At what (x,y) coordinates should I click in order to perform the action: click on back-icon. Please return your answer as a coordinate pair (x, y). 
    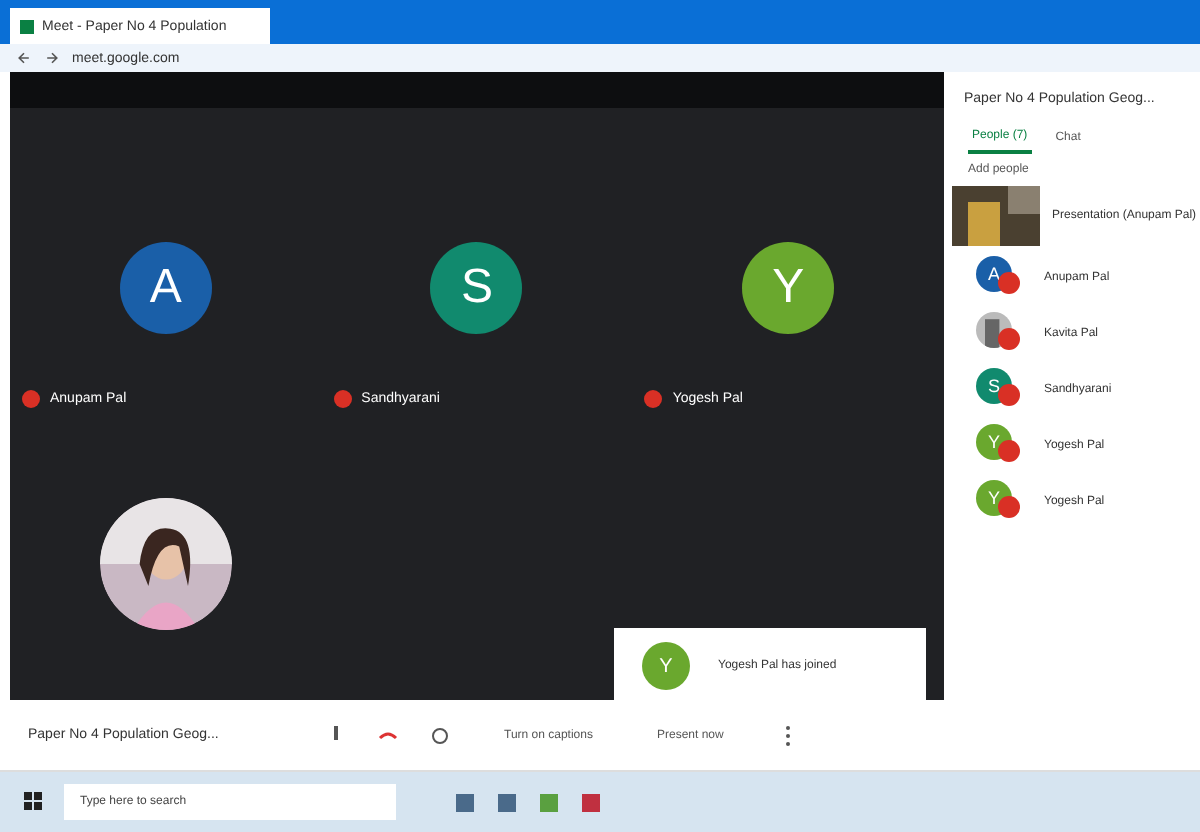
    Looking at the image, I should click on (24, 58).